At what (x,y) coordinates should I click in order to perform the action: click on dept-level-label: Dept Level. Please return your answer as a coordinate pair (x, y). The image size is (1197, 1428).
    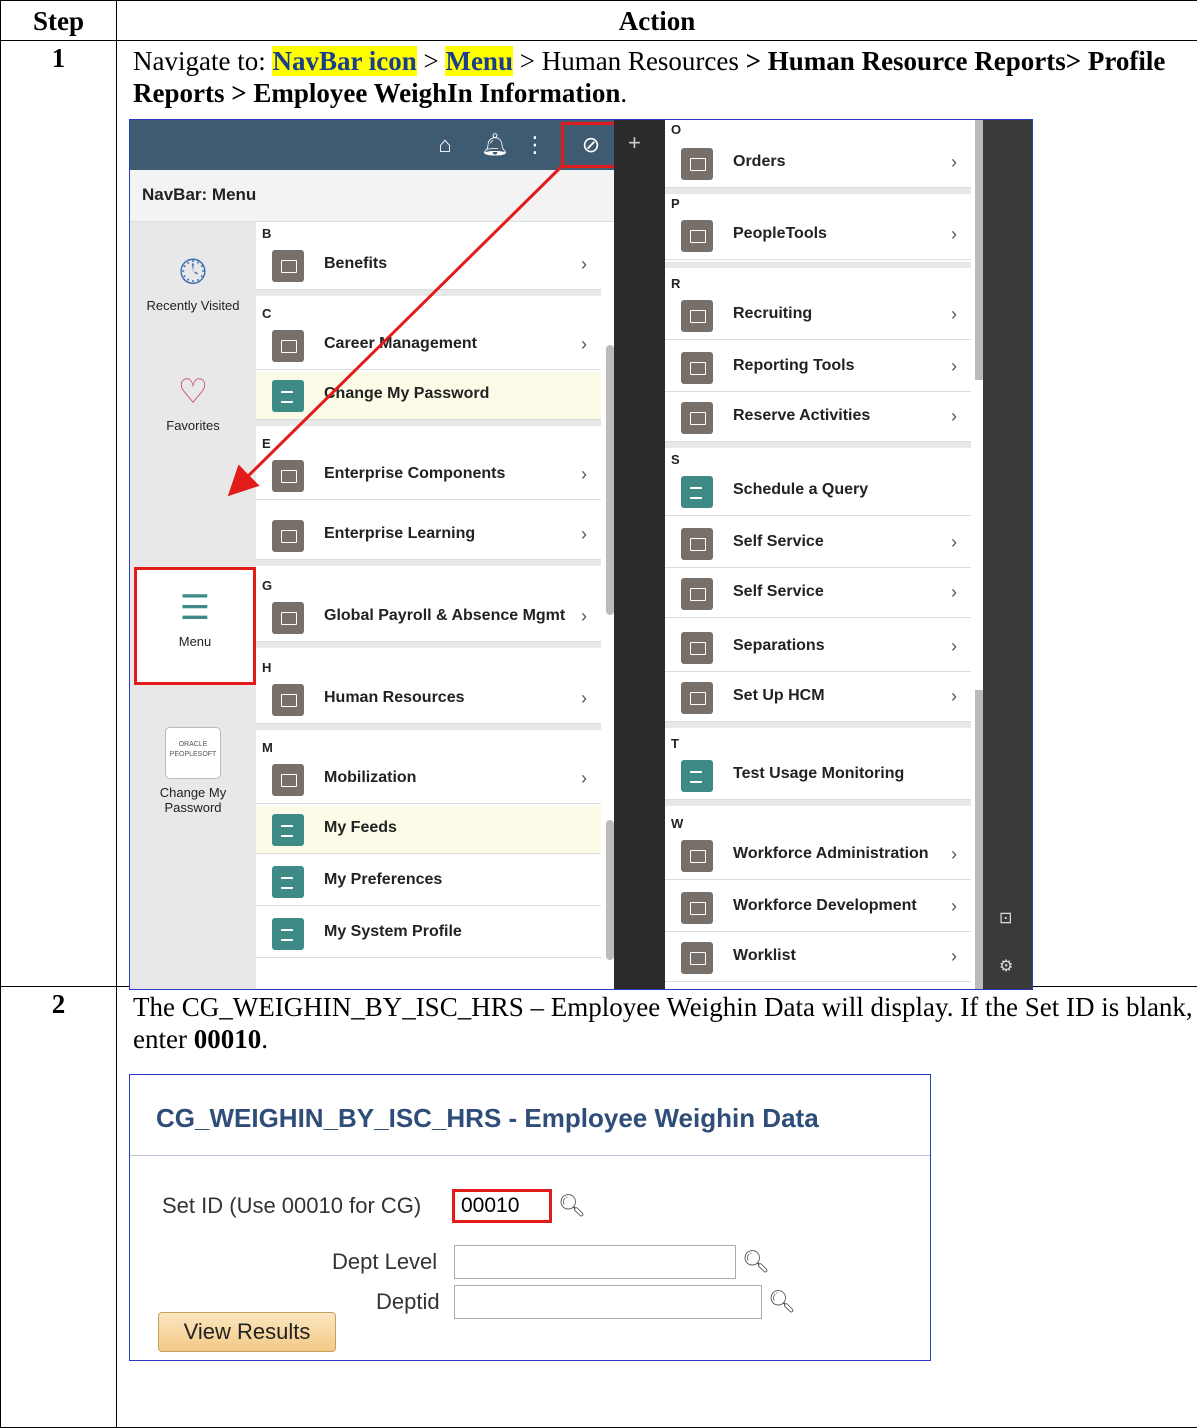
    Looking at the image, I should click on (385, 1261).